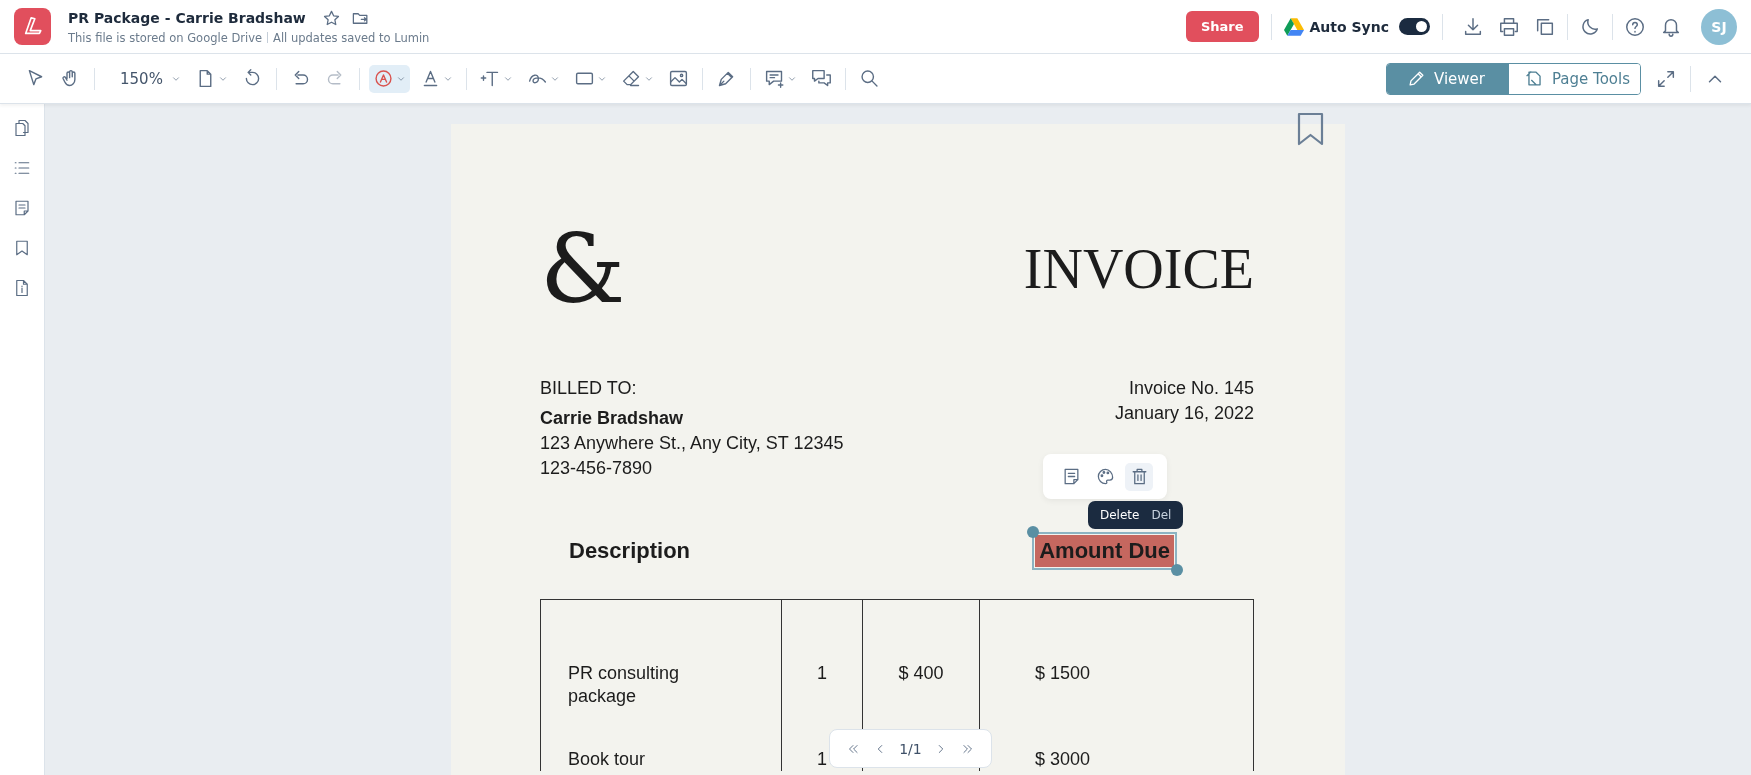 The height and width of the screenshot is (775, 1751). Describe the element at coordinates (1139, 476) in the screenshot. I see `delete-button` at that location.